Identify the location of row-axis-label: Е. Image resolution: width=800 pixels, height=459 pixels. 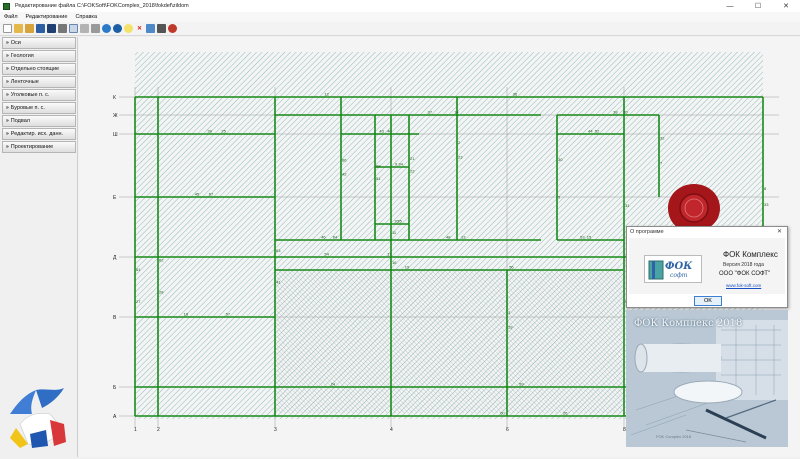
(115, 198).